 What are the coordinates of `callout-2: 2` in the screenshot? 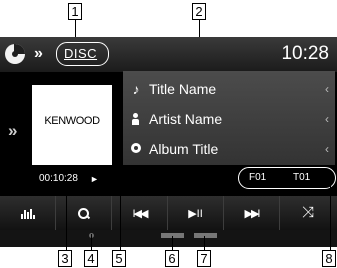 It's located at (199, 11).